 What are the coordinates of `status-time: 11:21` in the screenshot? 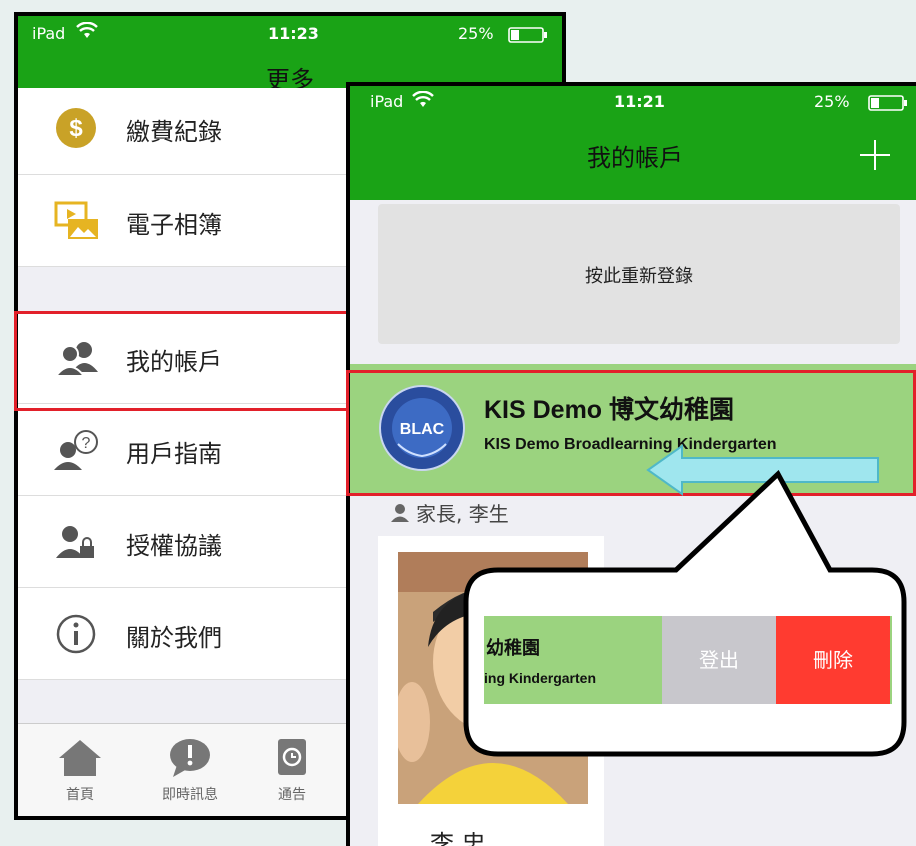 It's located at (639, 101).